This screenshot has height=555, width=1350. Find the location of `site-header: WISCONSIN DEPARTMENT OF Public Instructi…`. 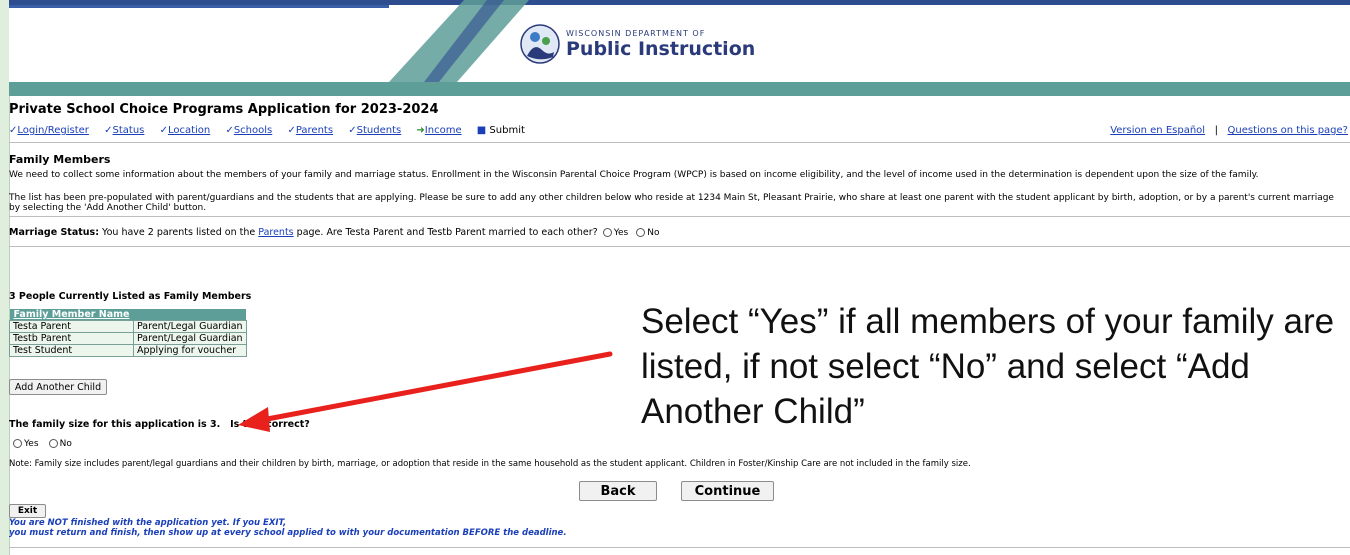

site-header: WISCONSIN DEPARTMENT OF Public Instructi… is located at coordinates (679, 41).